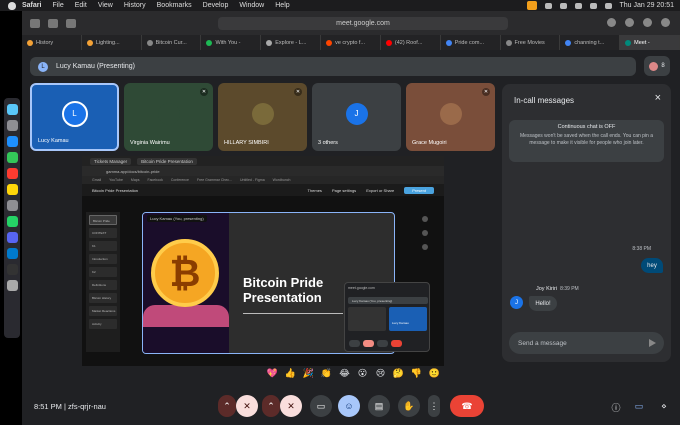  What do you see at coordinates (416, 374) in the screenshot?
I see `reaction-emoji: 👎` at bounding box center [416, 374].